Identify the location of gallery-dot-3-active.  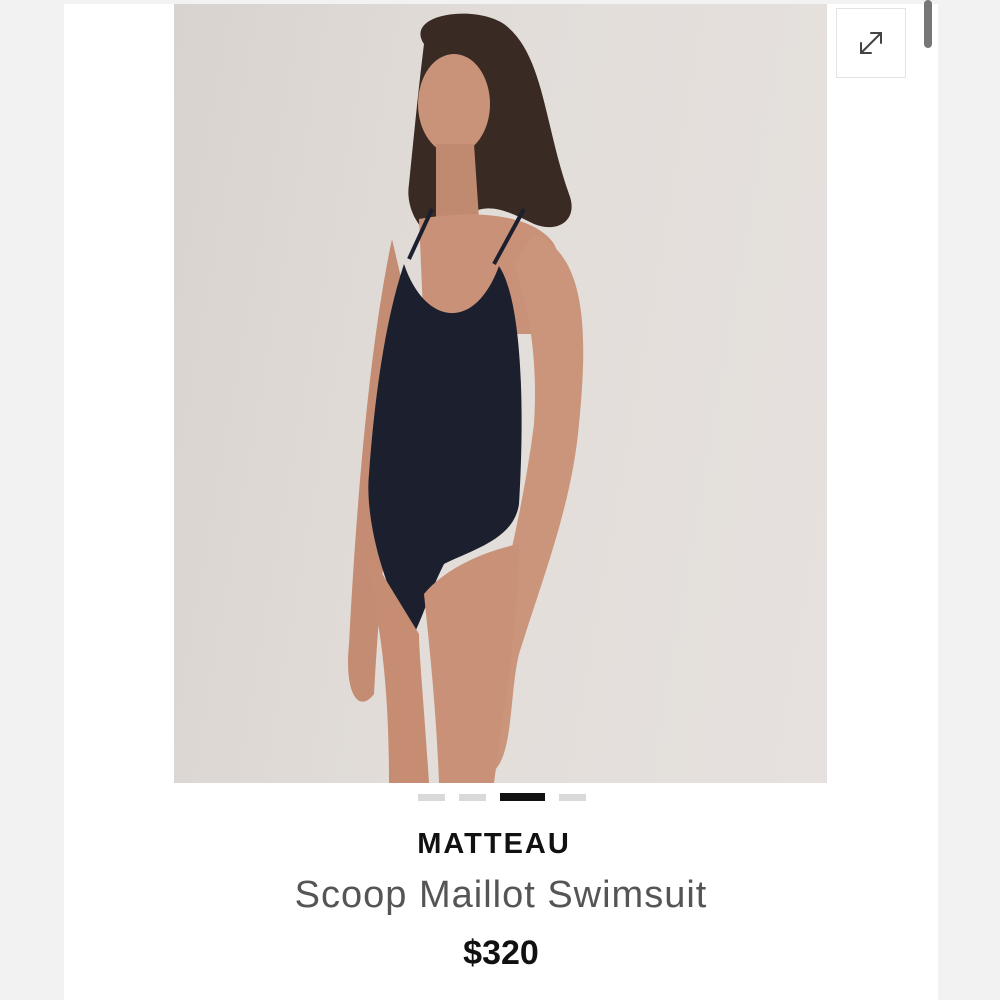
(522, 797).